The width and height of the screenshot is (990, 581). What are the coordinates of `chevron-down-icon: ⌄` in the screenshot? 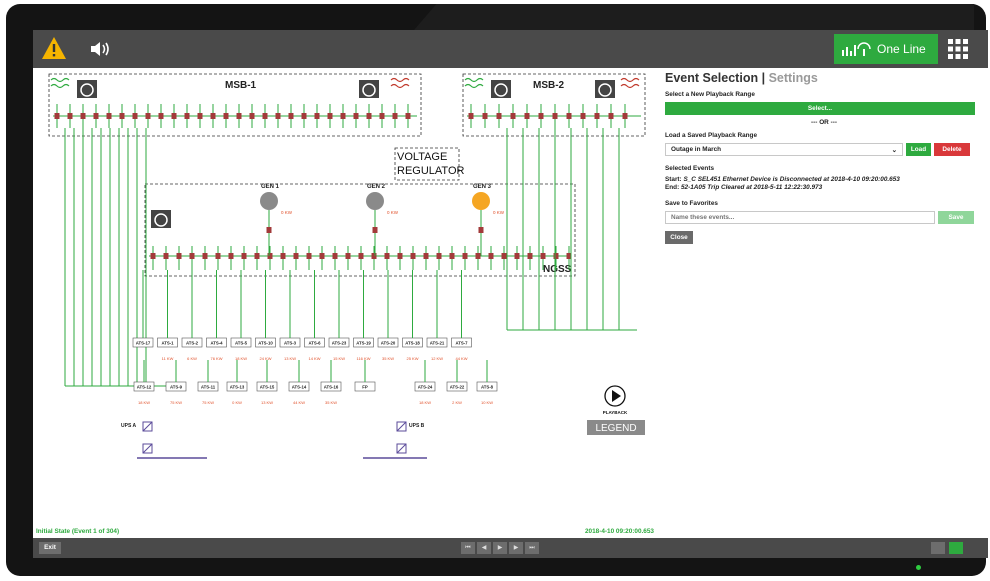 It's located at (894, 150).